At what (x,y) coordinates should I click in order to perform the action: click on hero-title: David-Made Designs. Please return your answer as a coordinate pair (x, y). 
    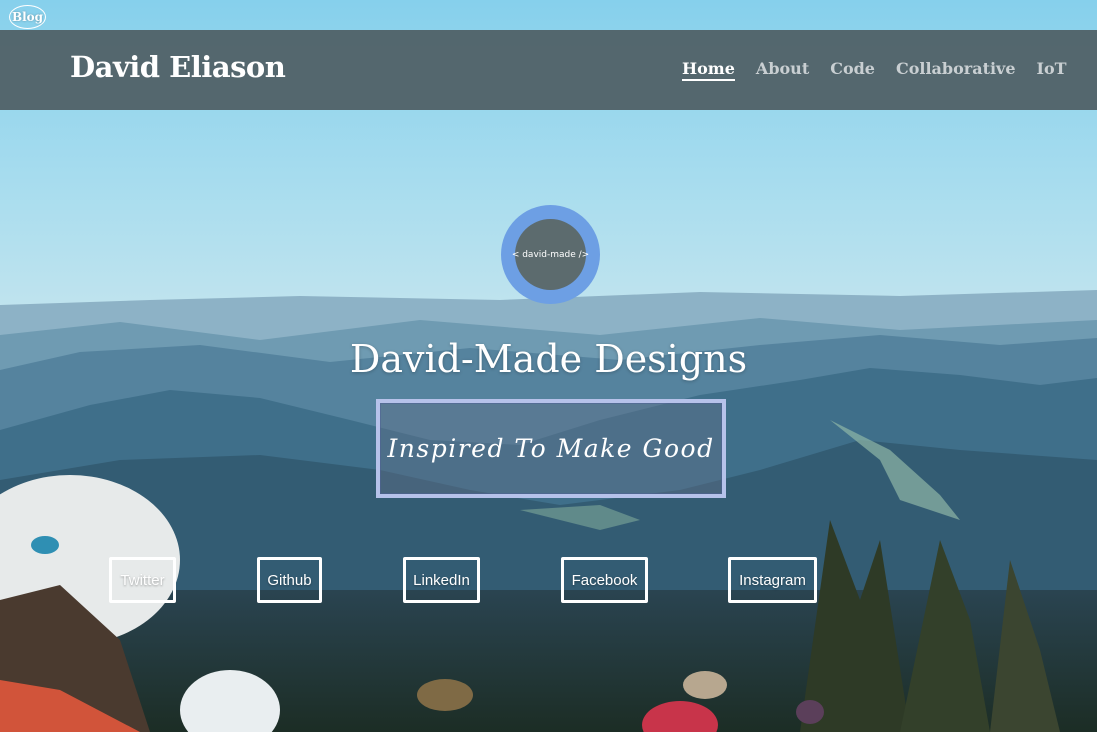
    Looking at the image, I should click on (548, 359).